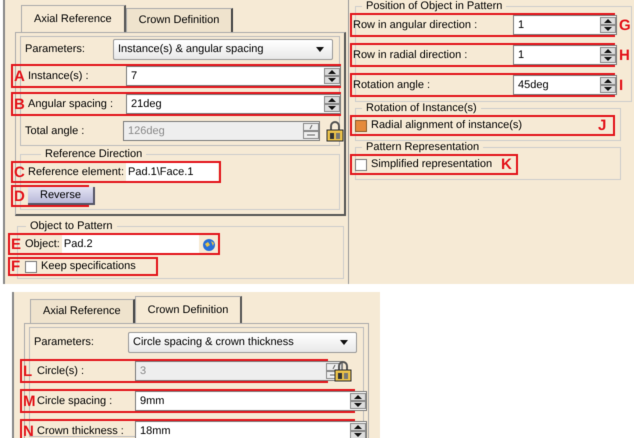 This screenshot has width=634, height=438. Describe the element at coordinates (421, 108) in the screenshot. I see `group-title: Rotation of Instance(s)` at that location.